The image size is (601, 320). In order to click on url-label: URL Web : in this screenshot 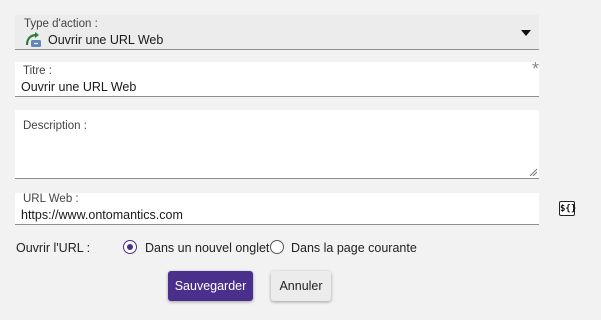, I will do `click(51, 199)`.